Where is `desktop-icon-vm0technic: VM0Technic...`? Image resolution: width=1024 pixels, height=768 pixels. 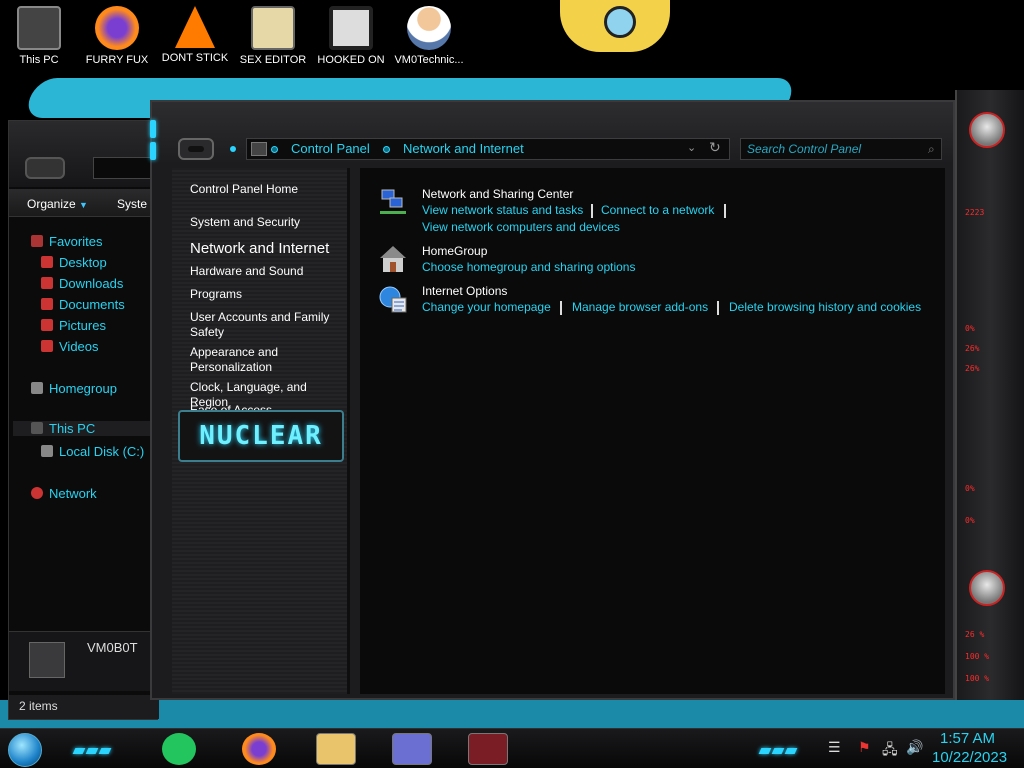 desktop-icon-vm0technic: VM0Technic... is located at coordinates (429, 36).